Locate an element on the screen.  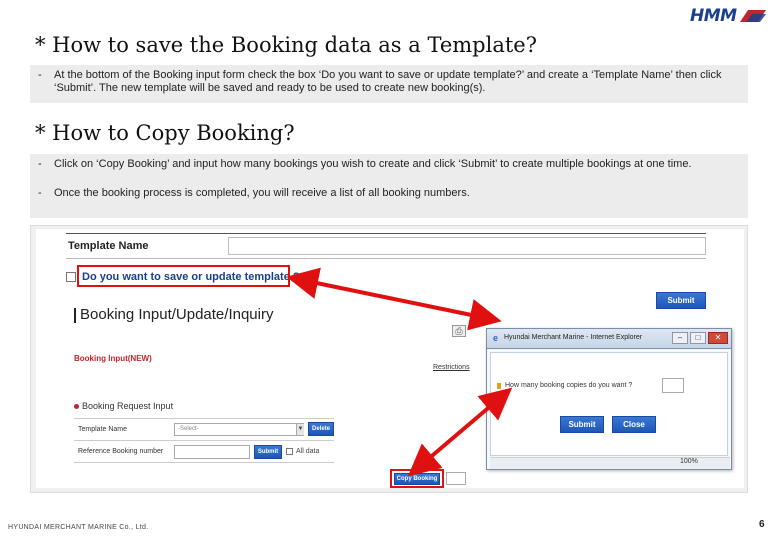
save-template-checkbox is located at coordinates (71, 277).